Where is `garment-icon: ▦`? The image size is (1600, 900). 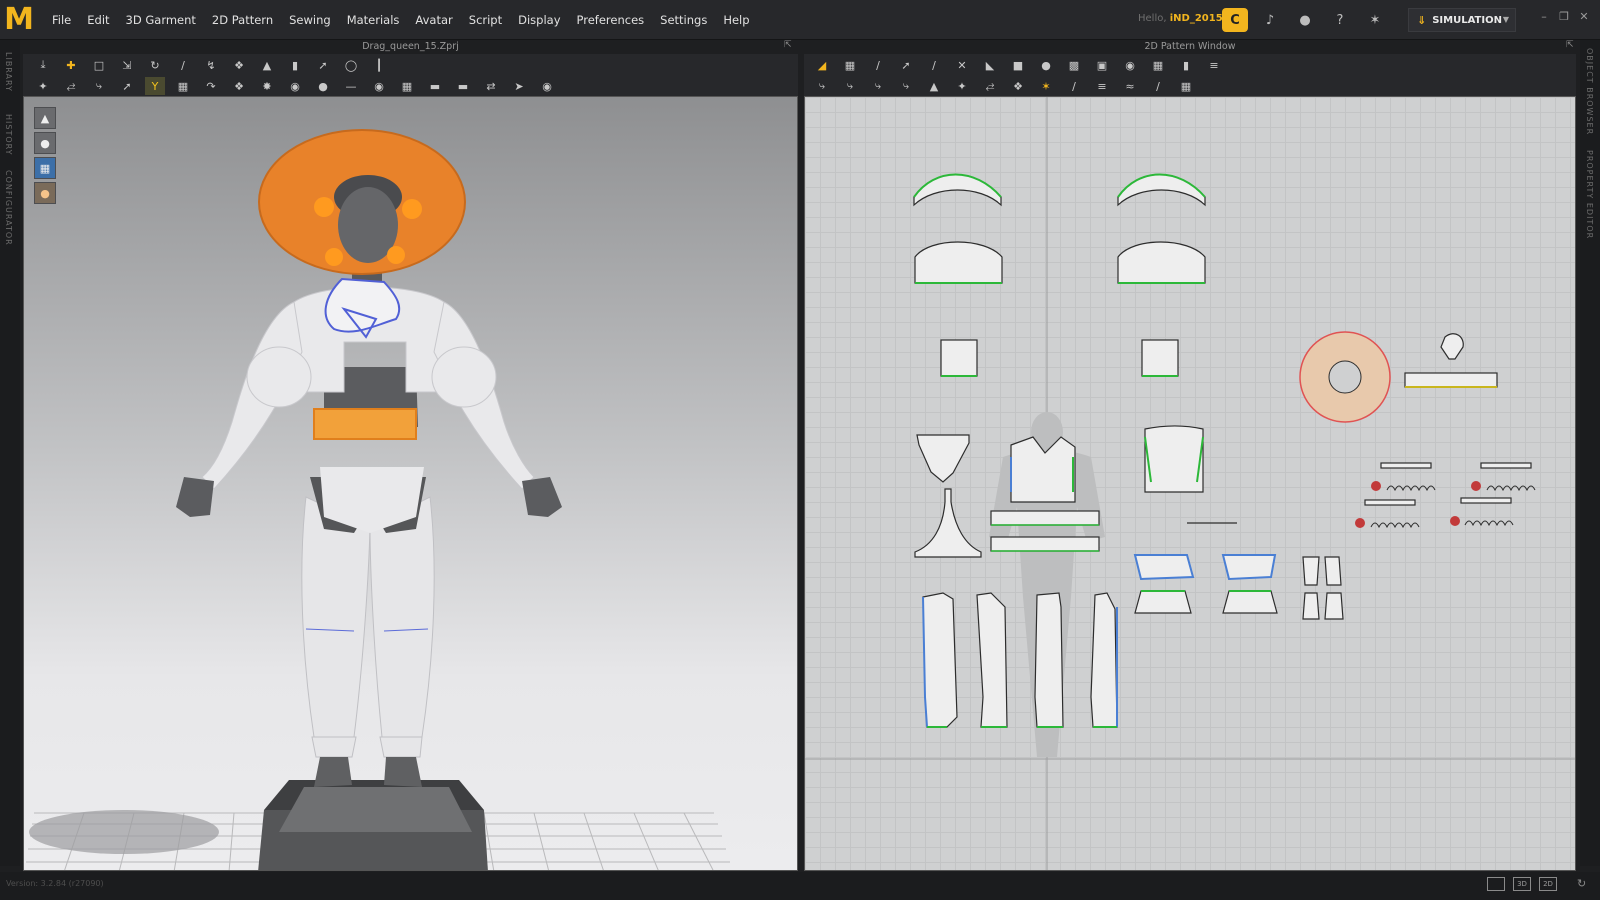 garment-icon: ▦ is located at coordinates (183, 86).